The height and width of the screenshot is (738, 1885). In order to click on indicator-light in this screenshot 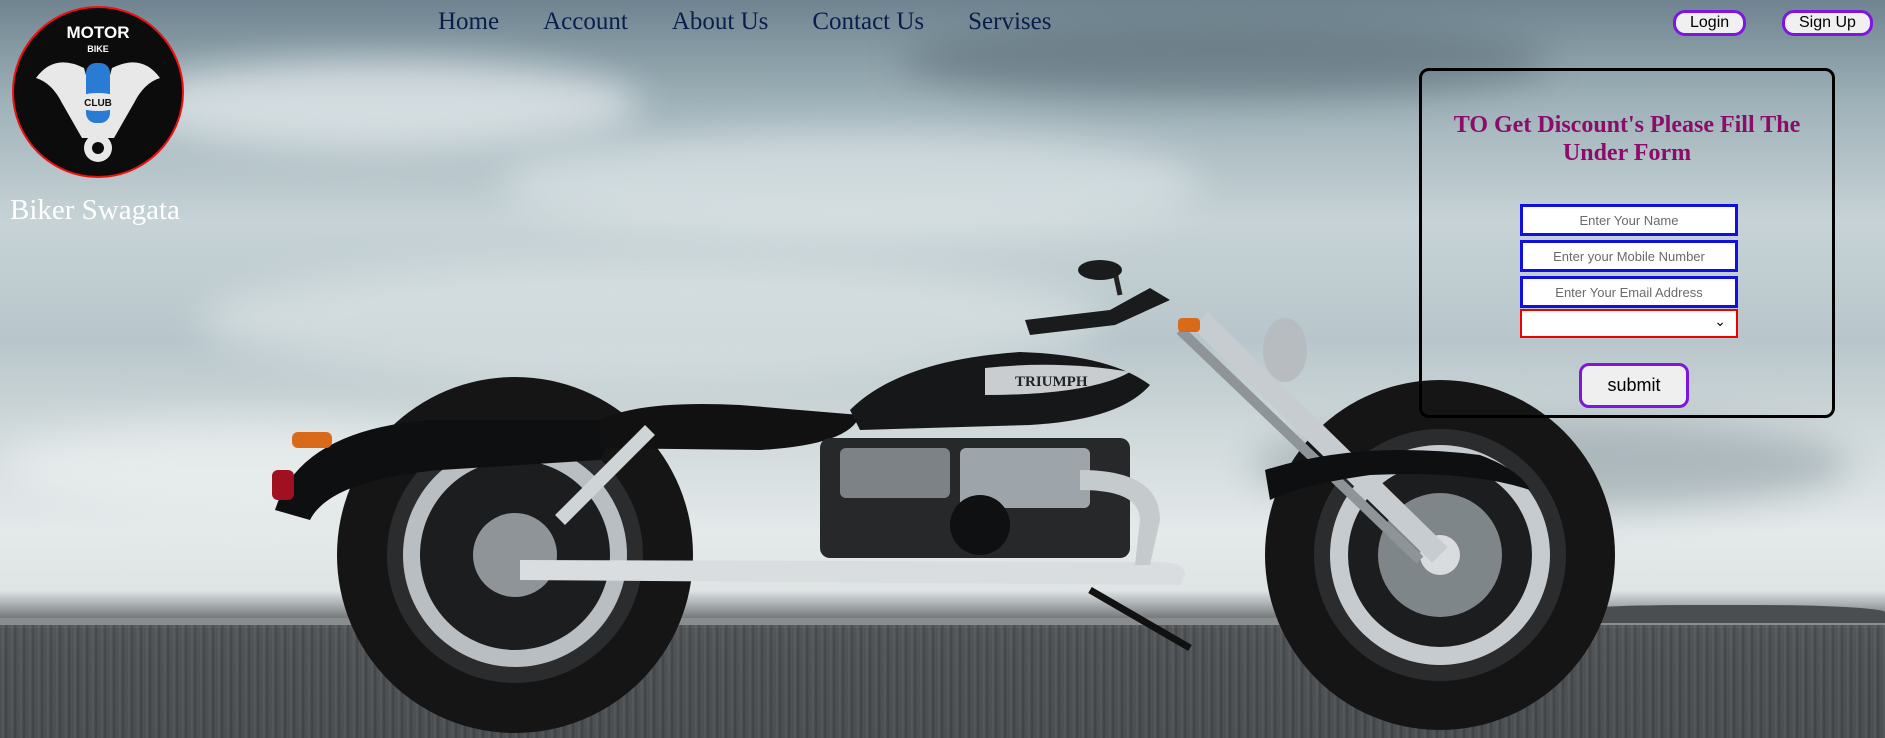, I will do `click(1189, 325)`.